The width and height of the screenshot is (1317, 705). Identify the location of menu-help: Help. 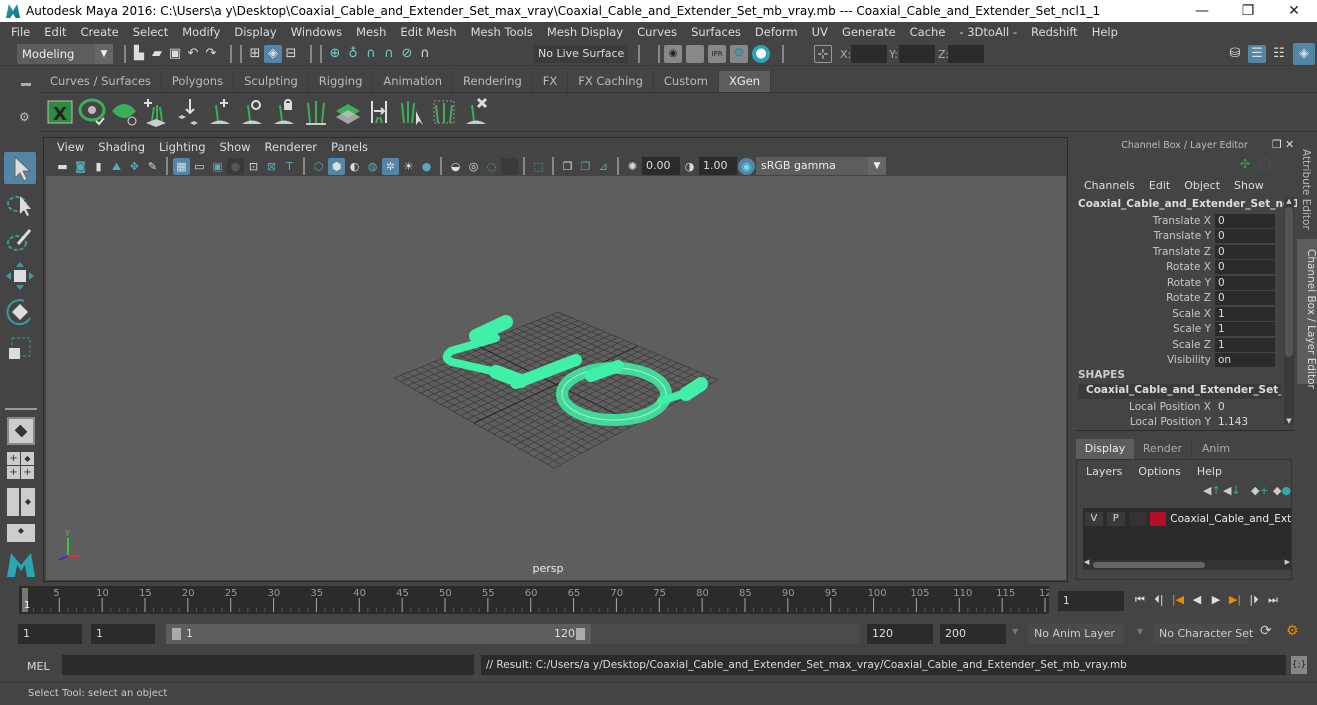
(1105, 32).